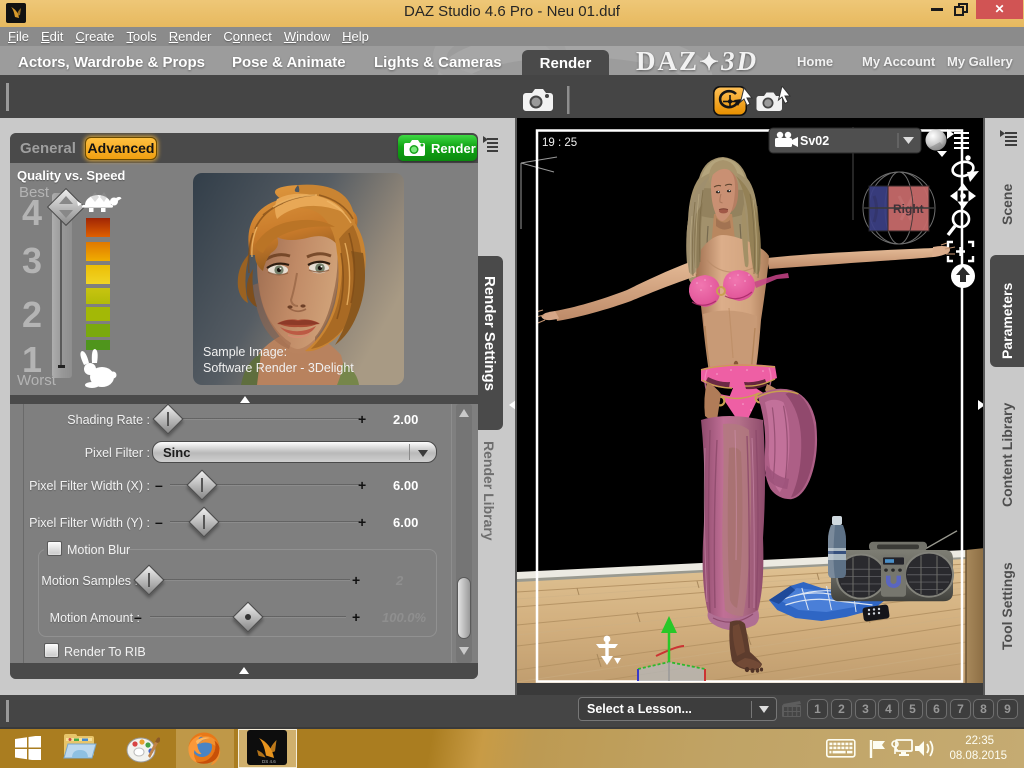 Image resolution: width=1024 pixels, height=768 pixels. Describe the element at coordinates (559, 143) in the screenshot. I see `svg-text: 19 : 25` at that location.